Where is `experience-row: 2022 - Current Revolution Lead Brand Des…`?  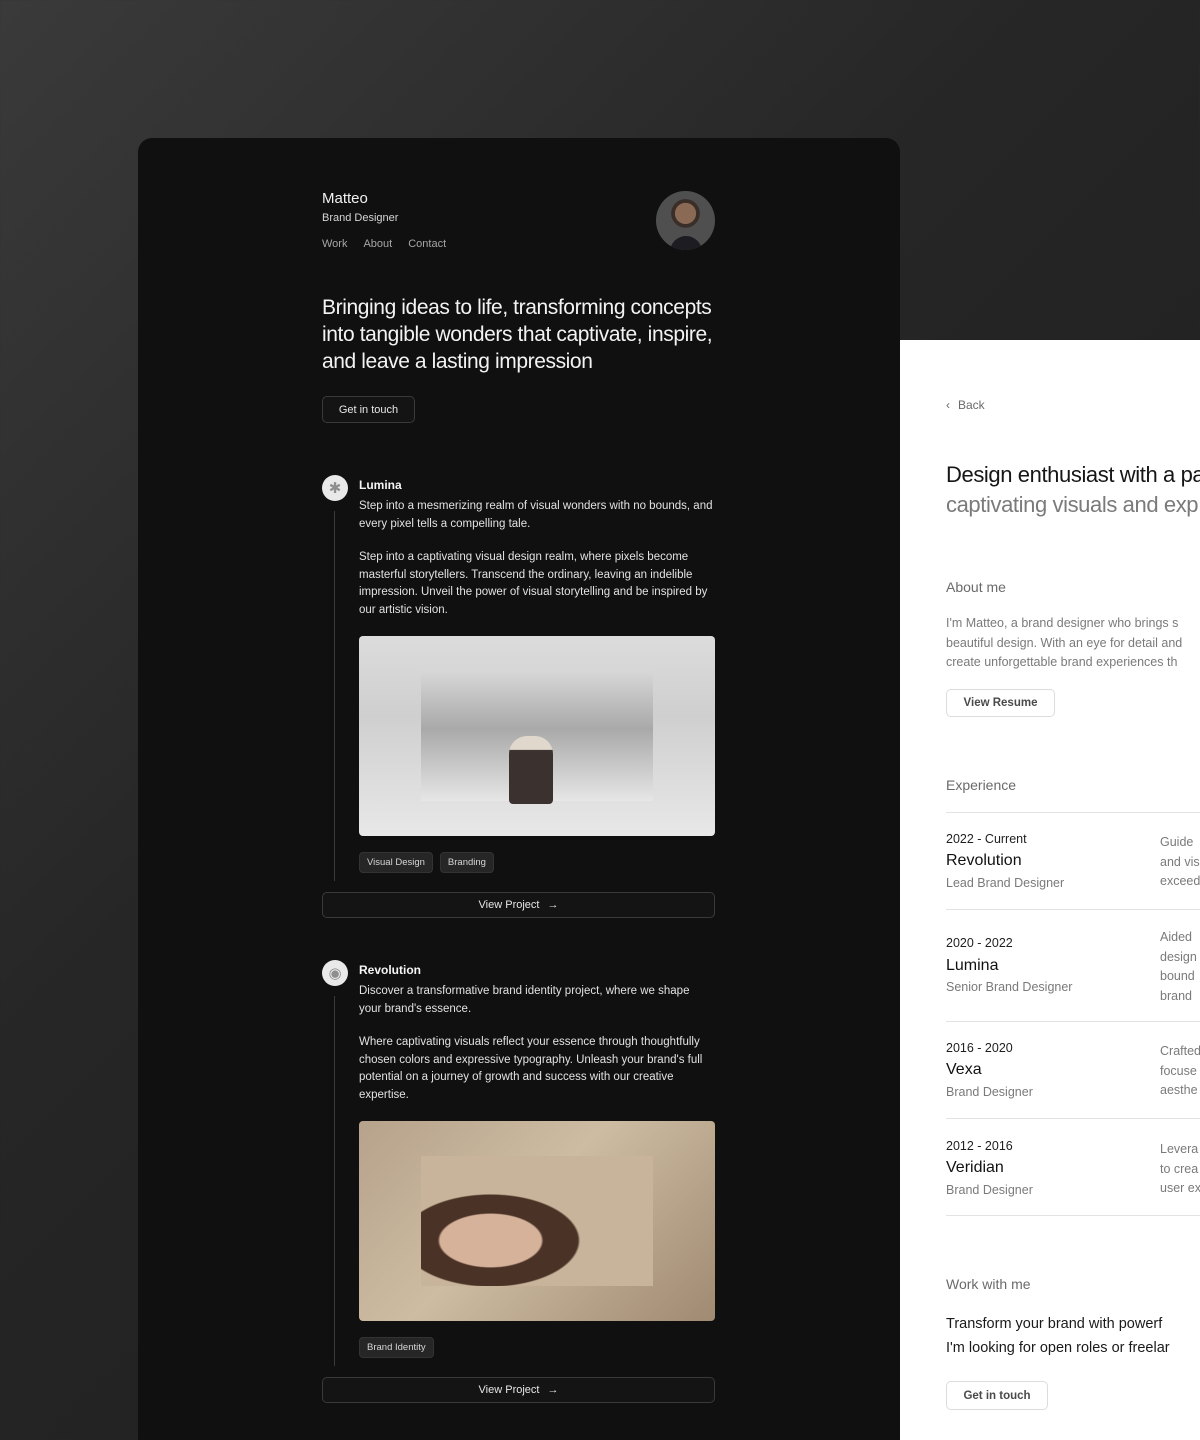 experience-row: 2022 - Current Revolution Lead Brand Des… is located at coordinates (1073, 860).